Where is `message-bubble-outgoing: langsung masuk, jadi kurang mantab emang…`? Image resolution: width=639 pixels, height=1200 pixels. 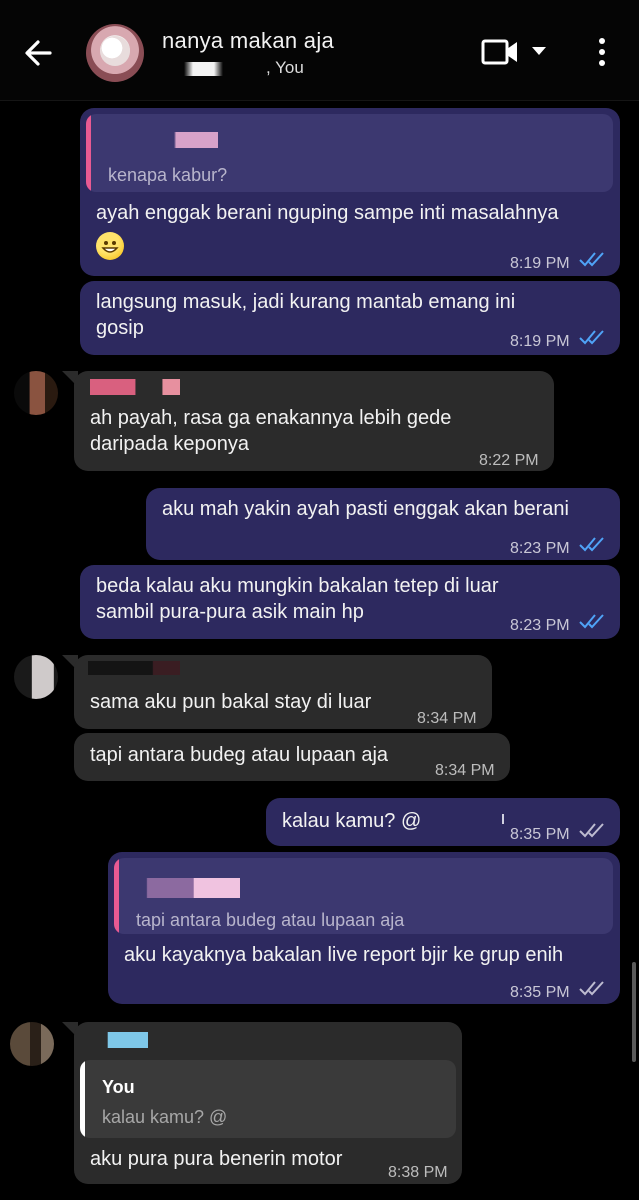 message-bubble-outgoing: langsung masuk, jadi kurang mantab emang… is located at coordinates (350, 318).